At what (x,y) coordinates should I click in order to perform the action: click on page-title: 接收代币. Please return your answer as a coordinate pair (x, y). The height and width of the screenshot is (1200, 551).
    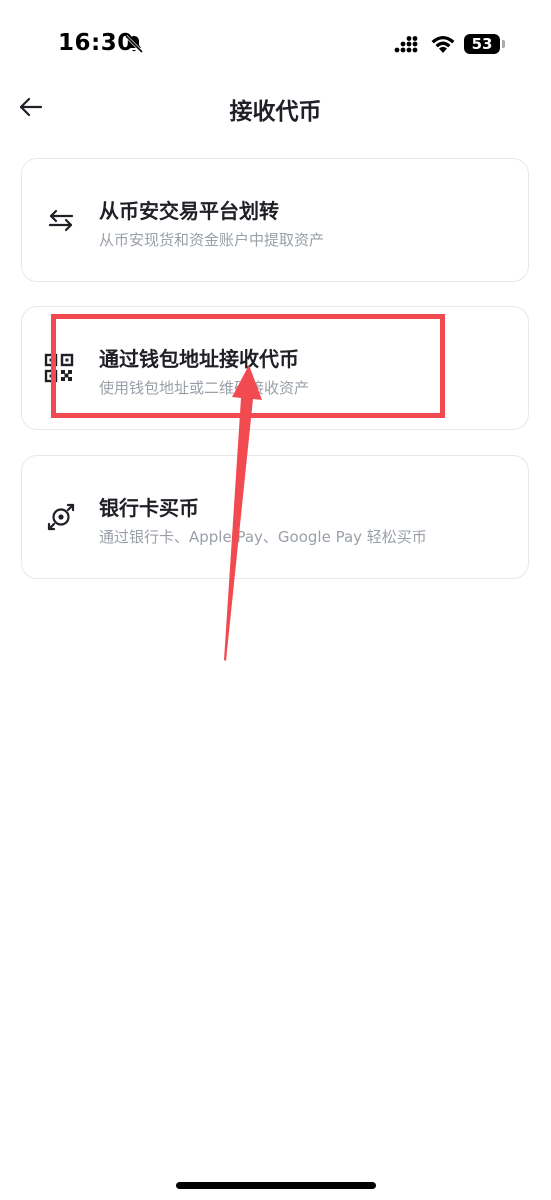
    Looking at the image, I should click on (275, 112).